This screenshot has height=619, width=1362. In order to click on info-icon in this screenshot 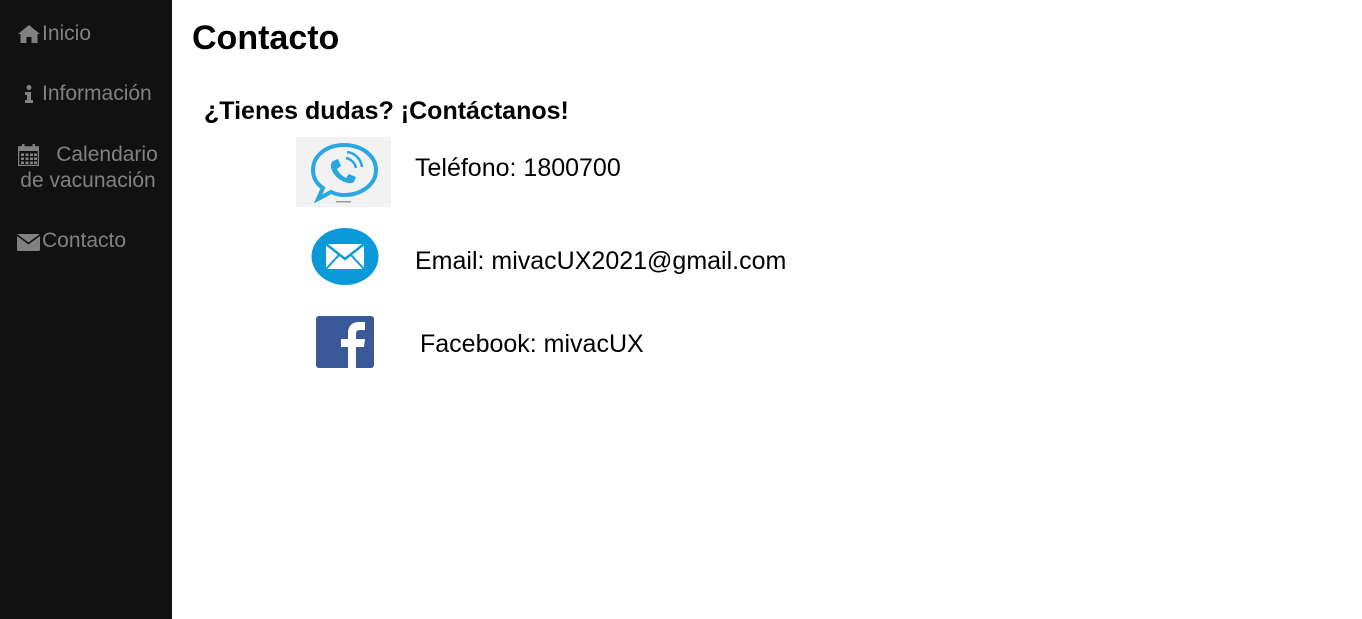, I will do `click(29, 97)`.